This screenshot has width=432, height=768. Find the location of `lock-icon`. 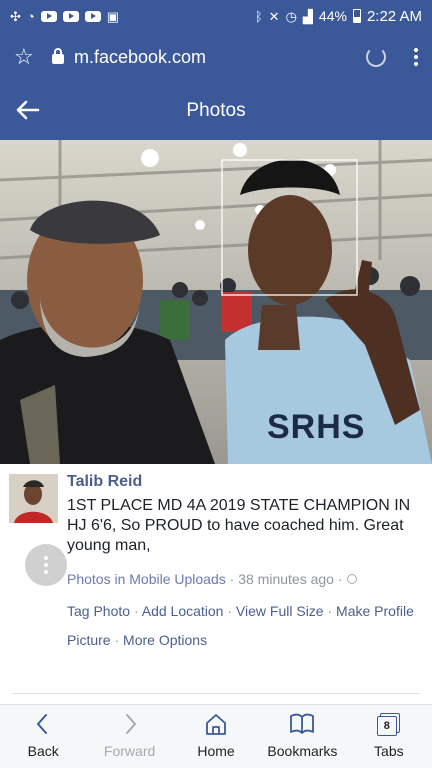

lock-icon is located at coordinates (58, 56).